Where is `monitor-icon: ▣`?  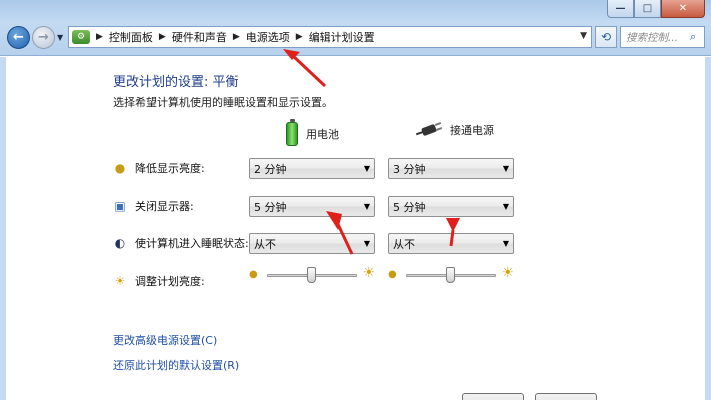
monitor-icon: ▣ is located at coordinates (120, 206).